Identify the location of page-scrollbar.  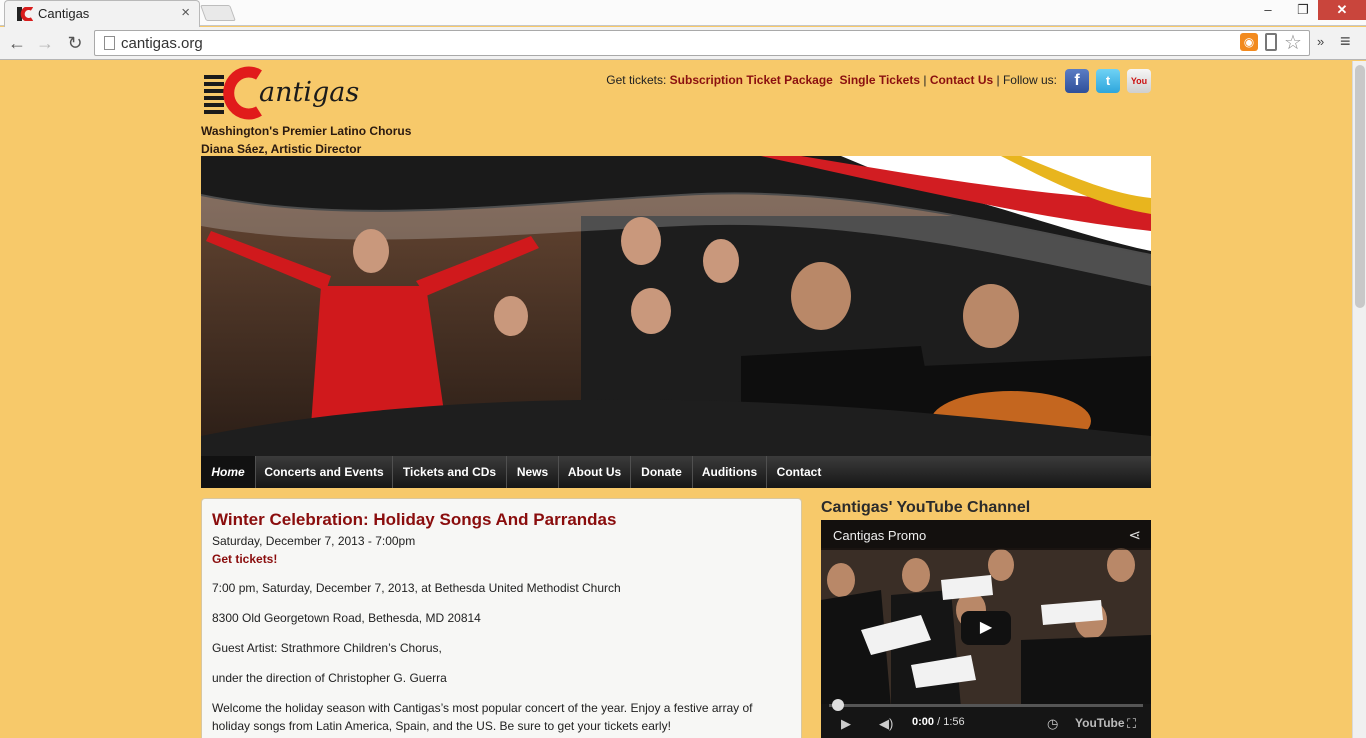
(1359, 399).